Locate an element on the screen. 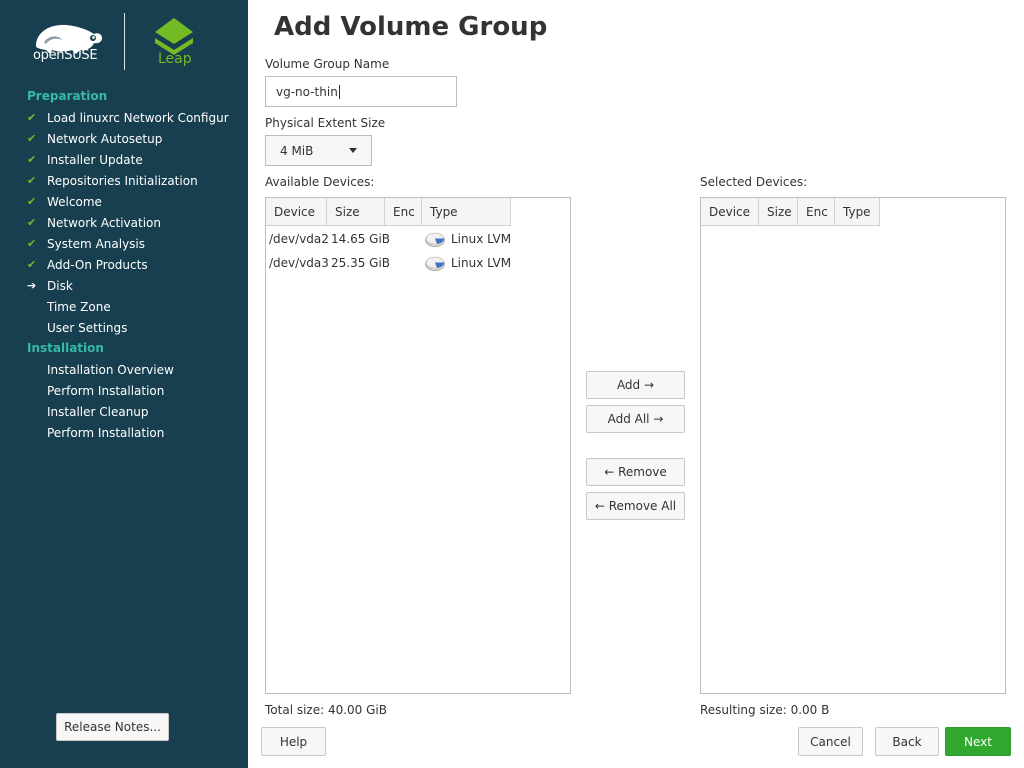  logo-divider is located at coordinates (124, 41).